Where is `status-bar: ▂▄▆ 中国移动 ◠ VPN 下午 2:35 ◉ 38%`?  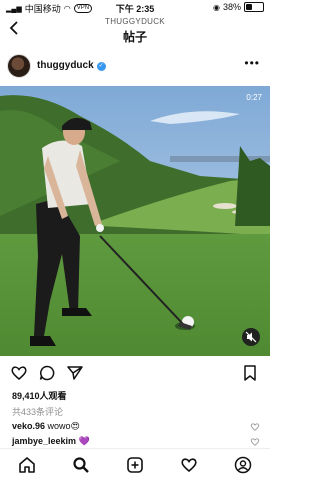 status-bar: ▂▄▆ 中国移动 ◠ VPN 下午 2:35 ◉ 38% is located at coordinates (135, 7).